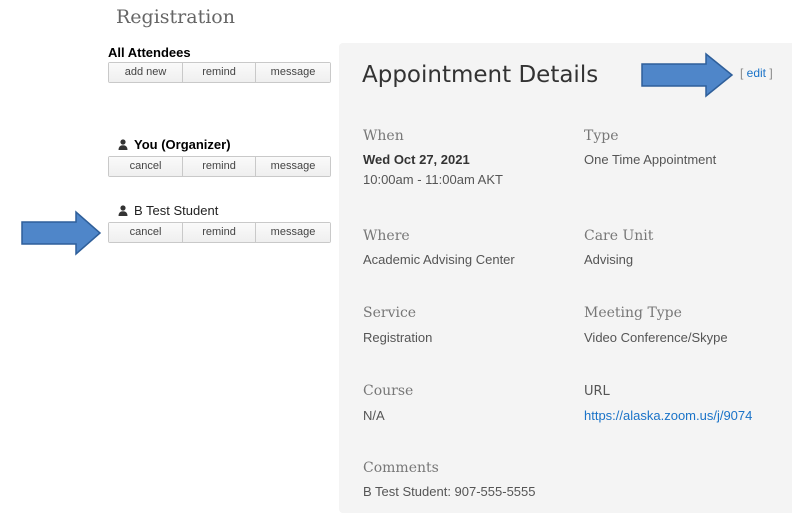  What do you see at coordinates (176, 210) in the screenshot?
I see `attendee-name: B Test Student` at bounding box center [176, 210].